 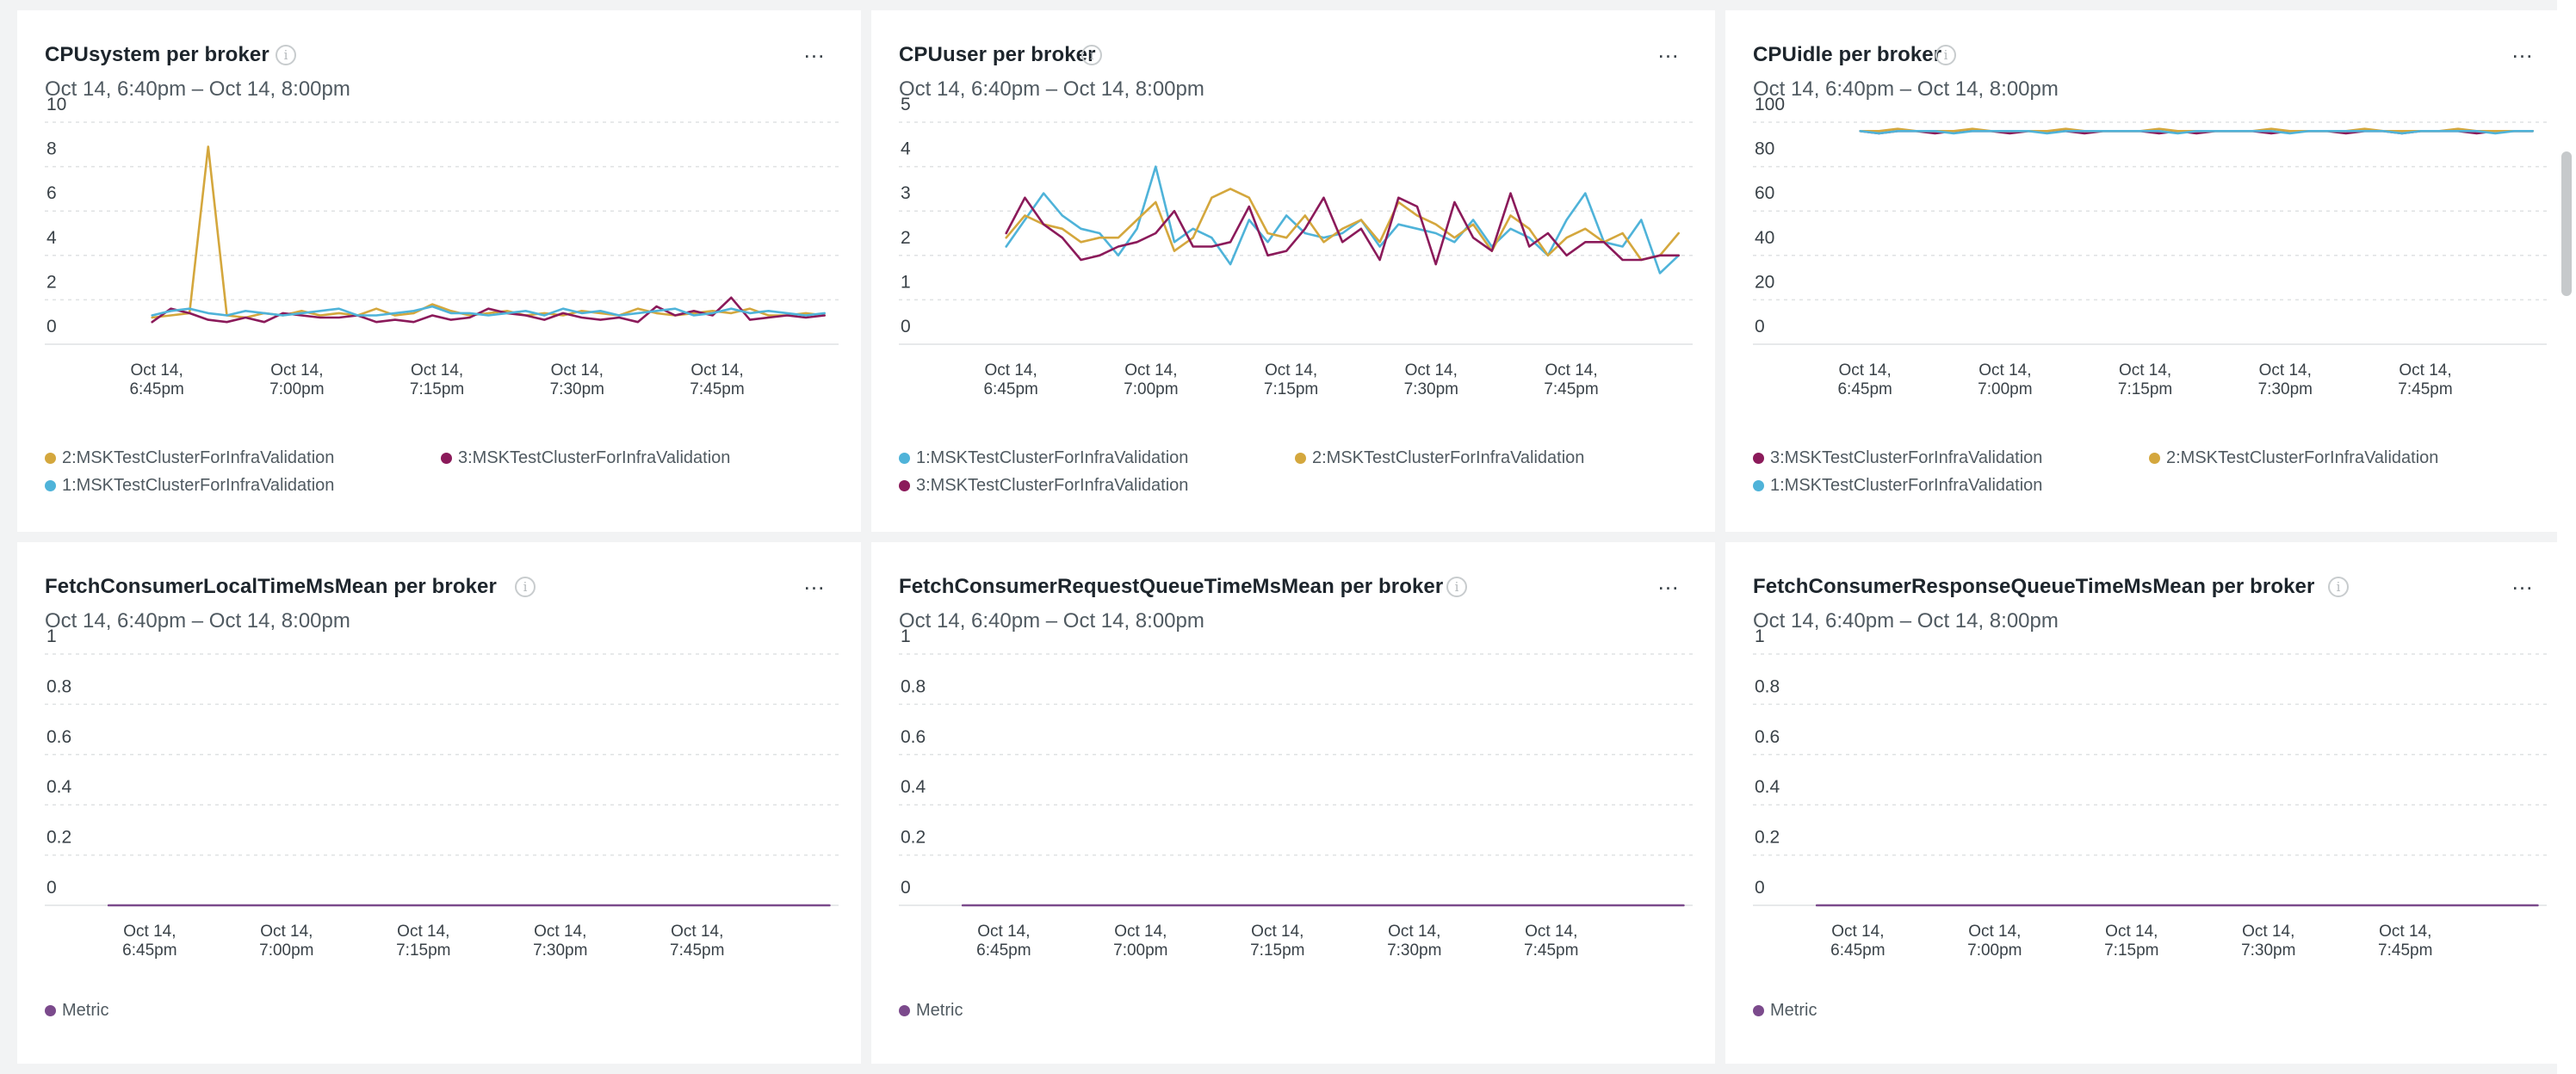 What do you see at coordinates (1765, 149) in the screenshot?
I see `y-tick-label: 80` at bounding box center [1765, 149].